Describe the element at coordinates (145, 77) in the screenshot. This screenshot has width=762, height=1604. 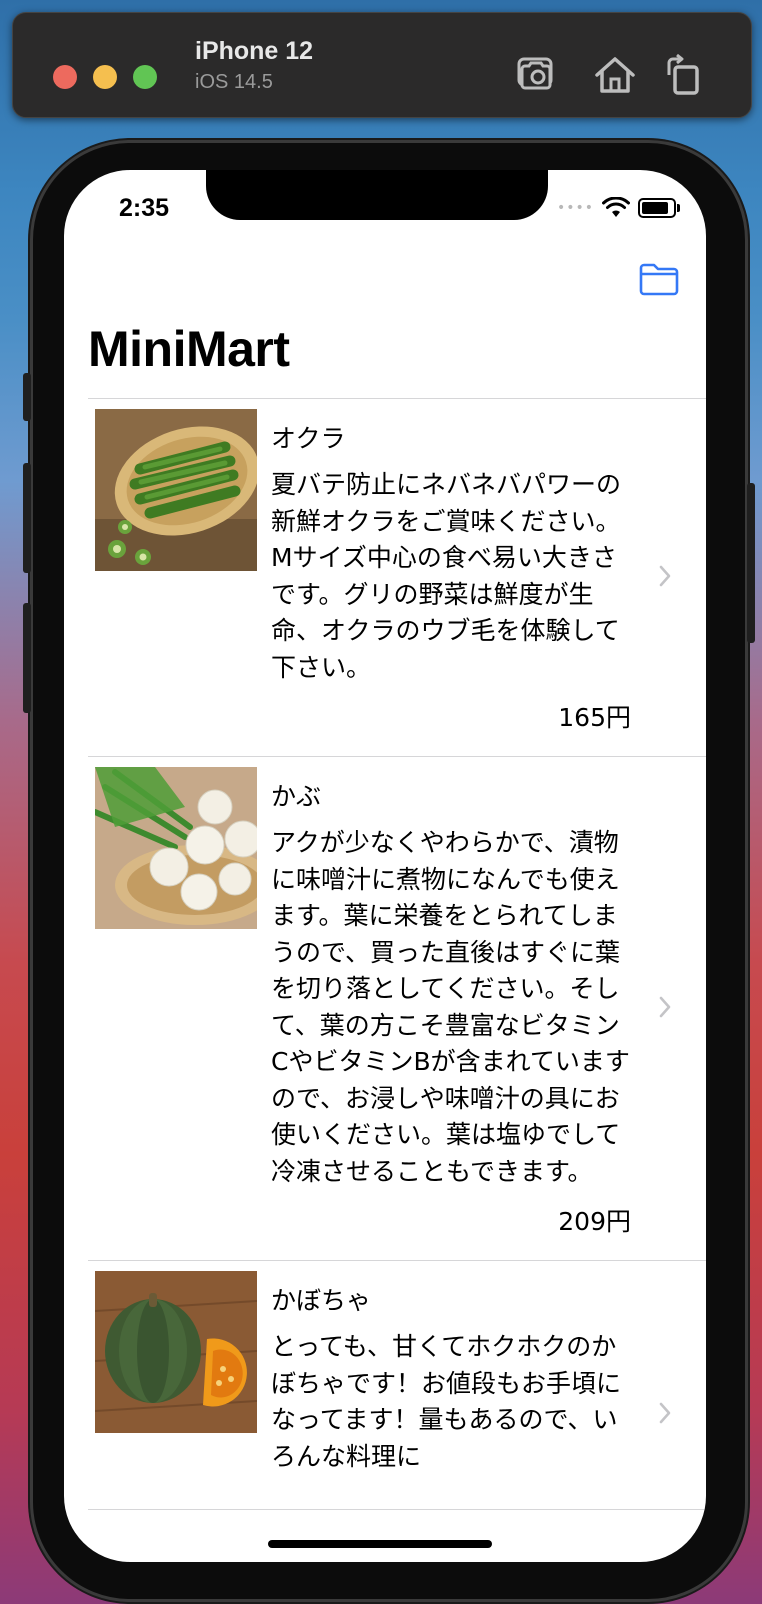
I see `zoom-window-button` at that location.